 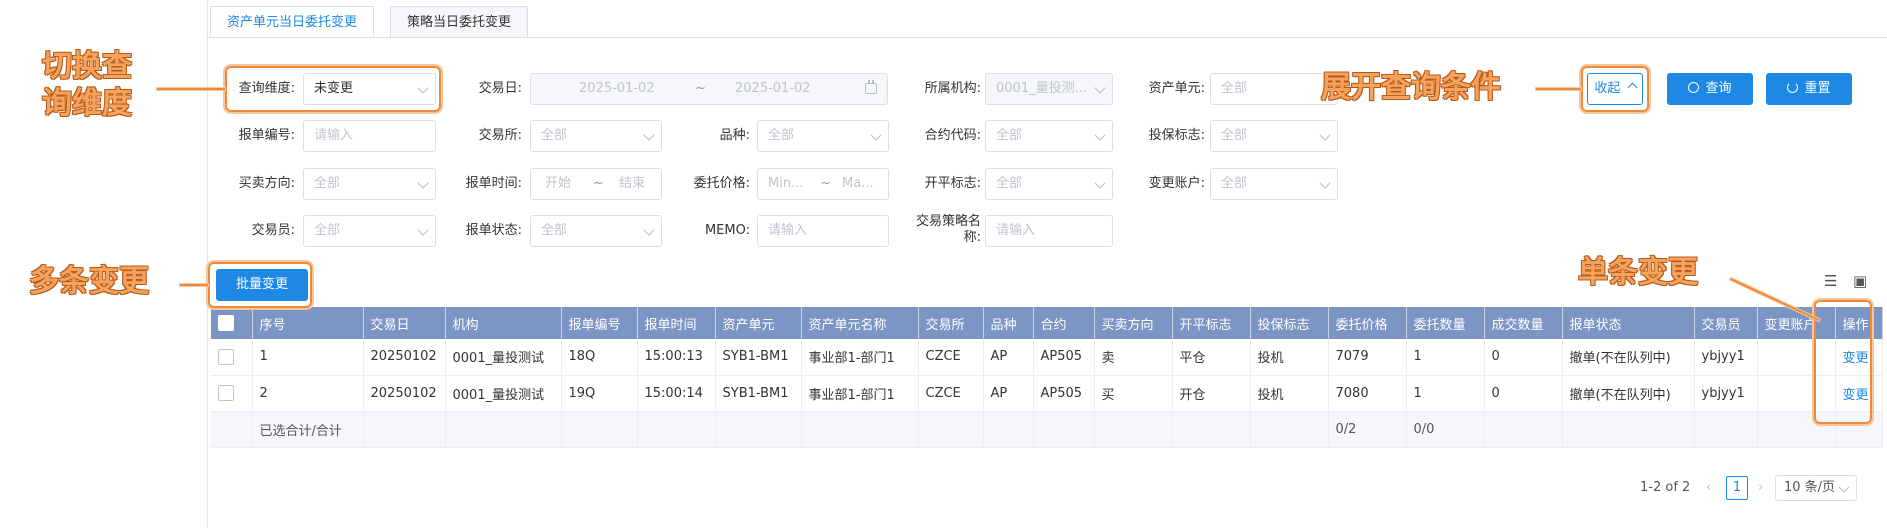 I want to click on order-time-label: 报单时间:, so click(x=493, y=183).